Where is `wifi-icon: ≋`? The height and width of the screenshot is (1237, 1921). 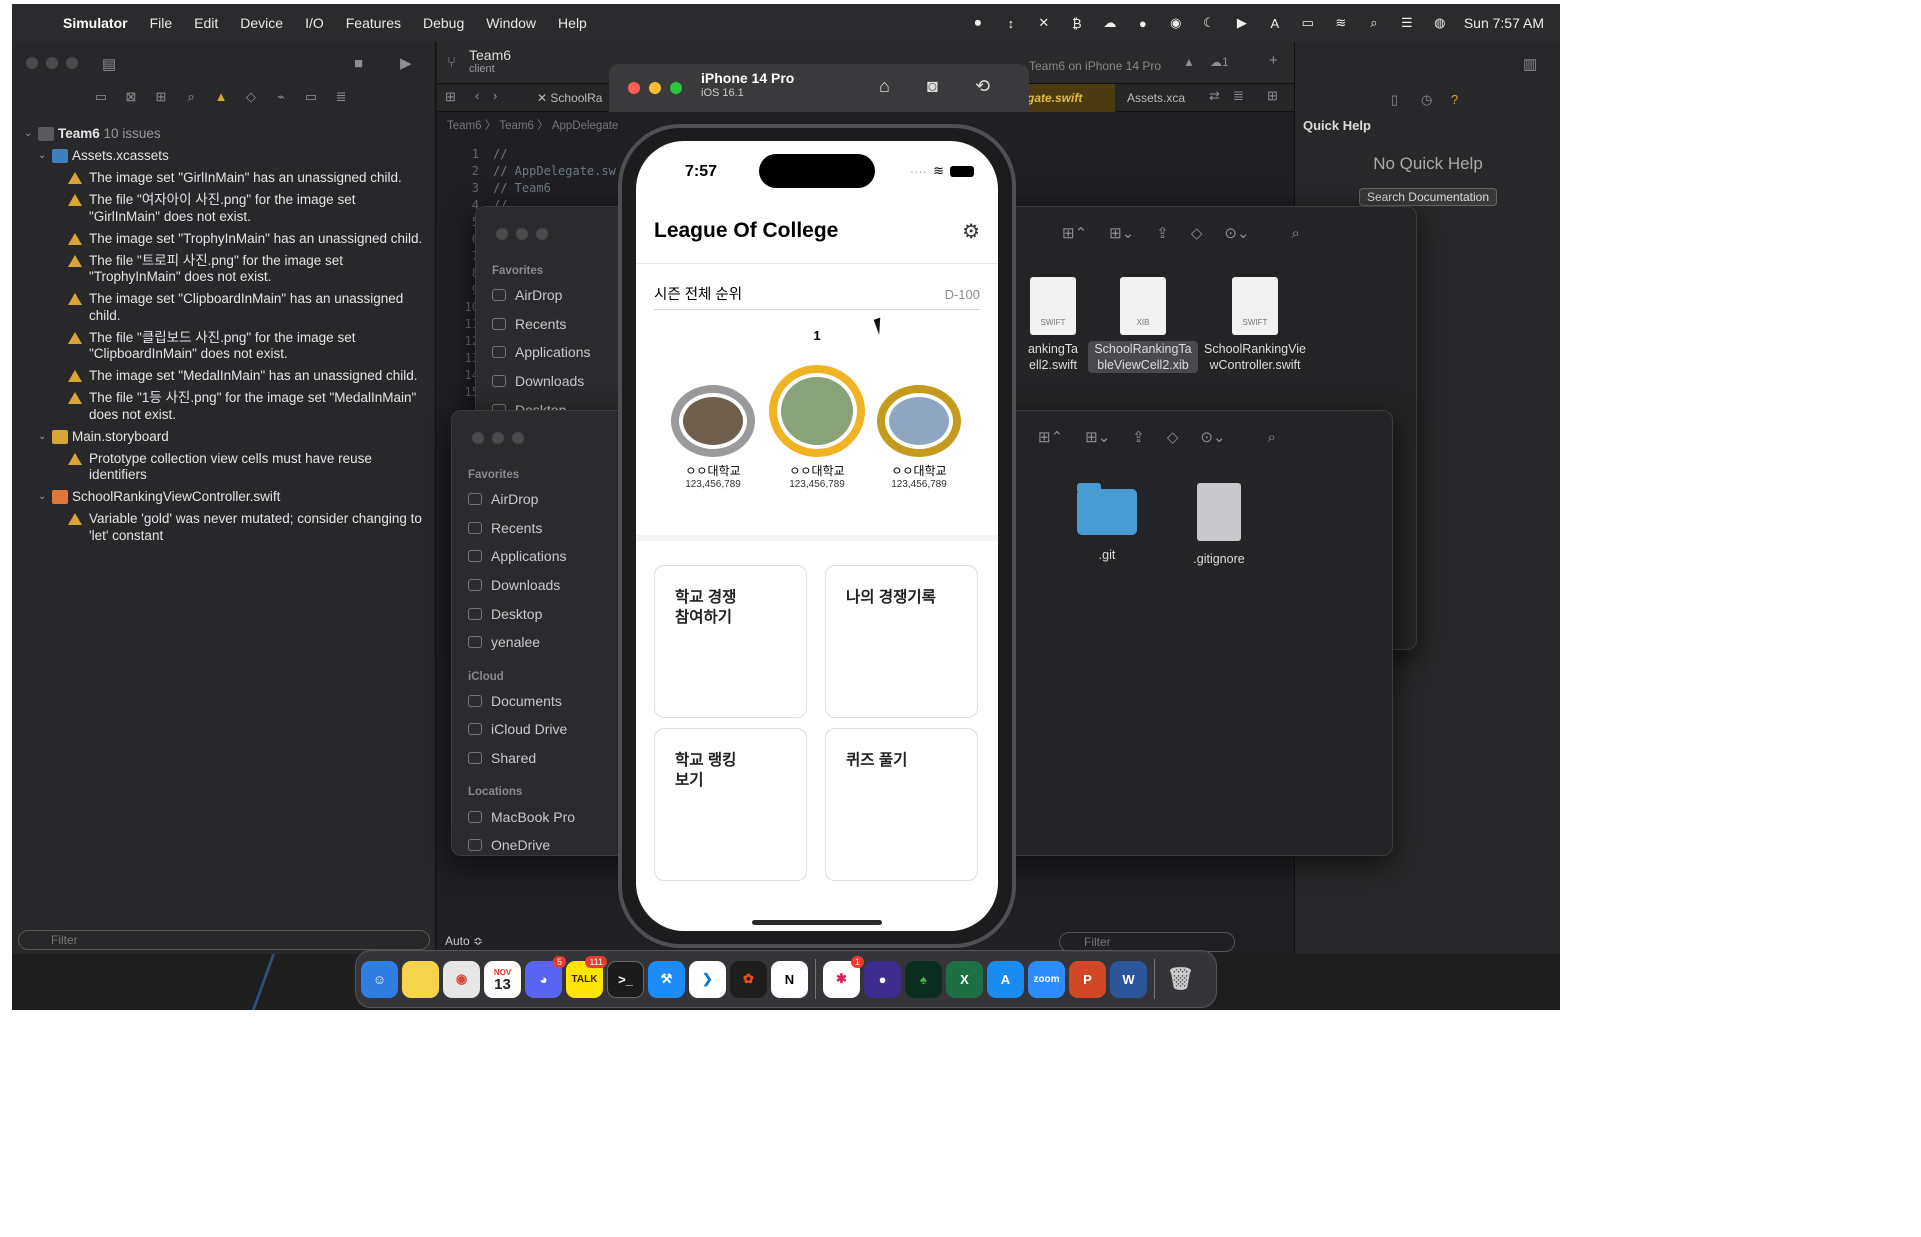 wifi-icon: ≋ is located at coordinates (1341, 23).